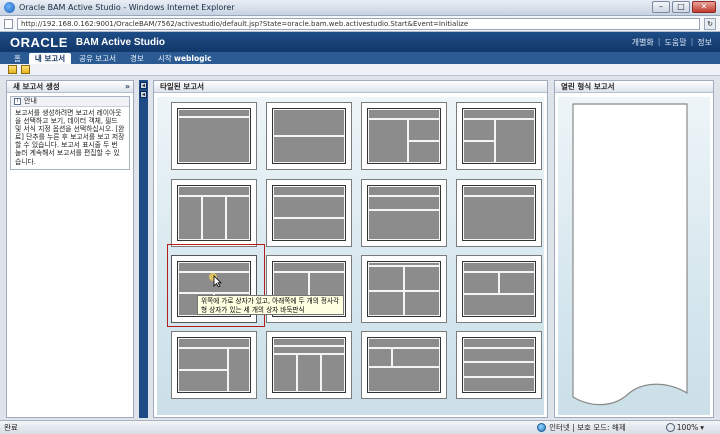 The height and width of the screenshot is (434, 720). I want to click on close-button: ✕, so click(704, 7).